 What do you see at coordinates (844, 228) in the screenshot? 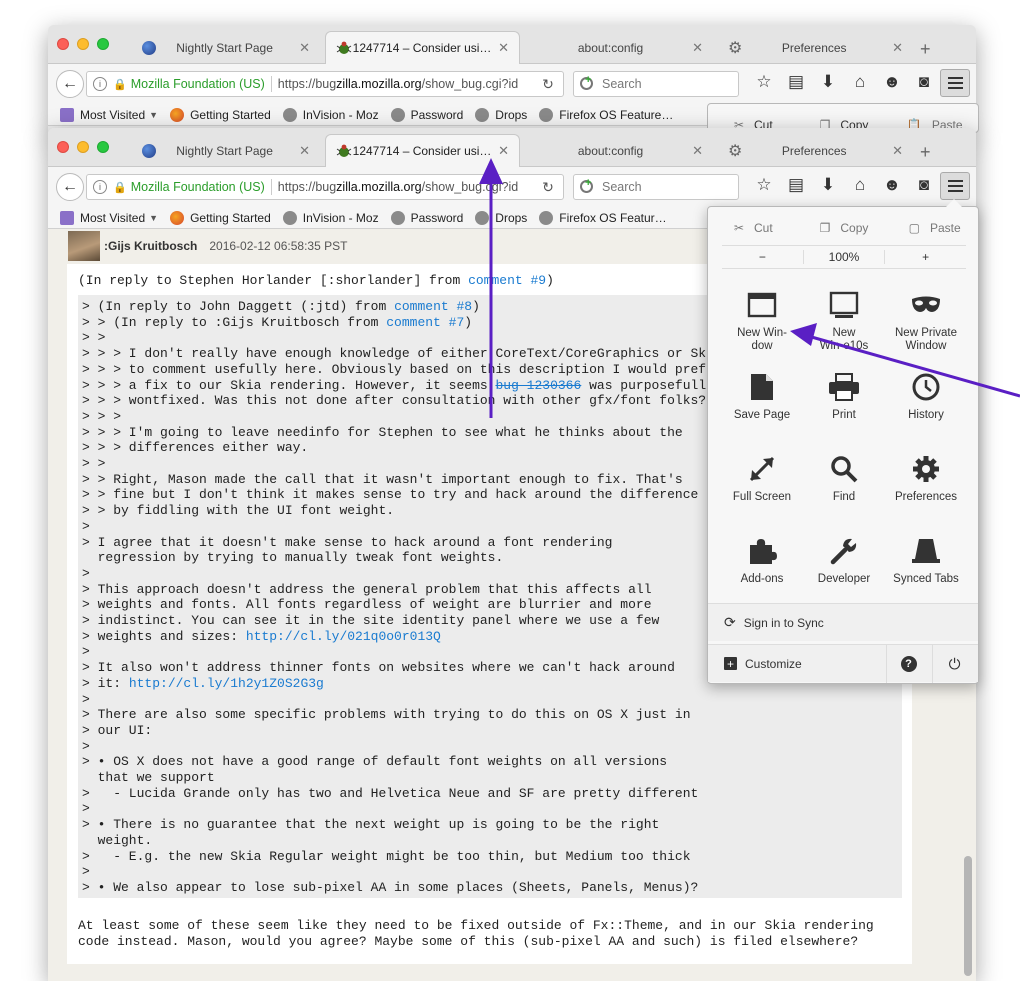
I see `copy-button: ❐ Copy` at bounding box center [844, 228].